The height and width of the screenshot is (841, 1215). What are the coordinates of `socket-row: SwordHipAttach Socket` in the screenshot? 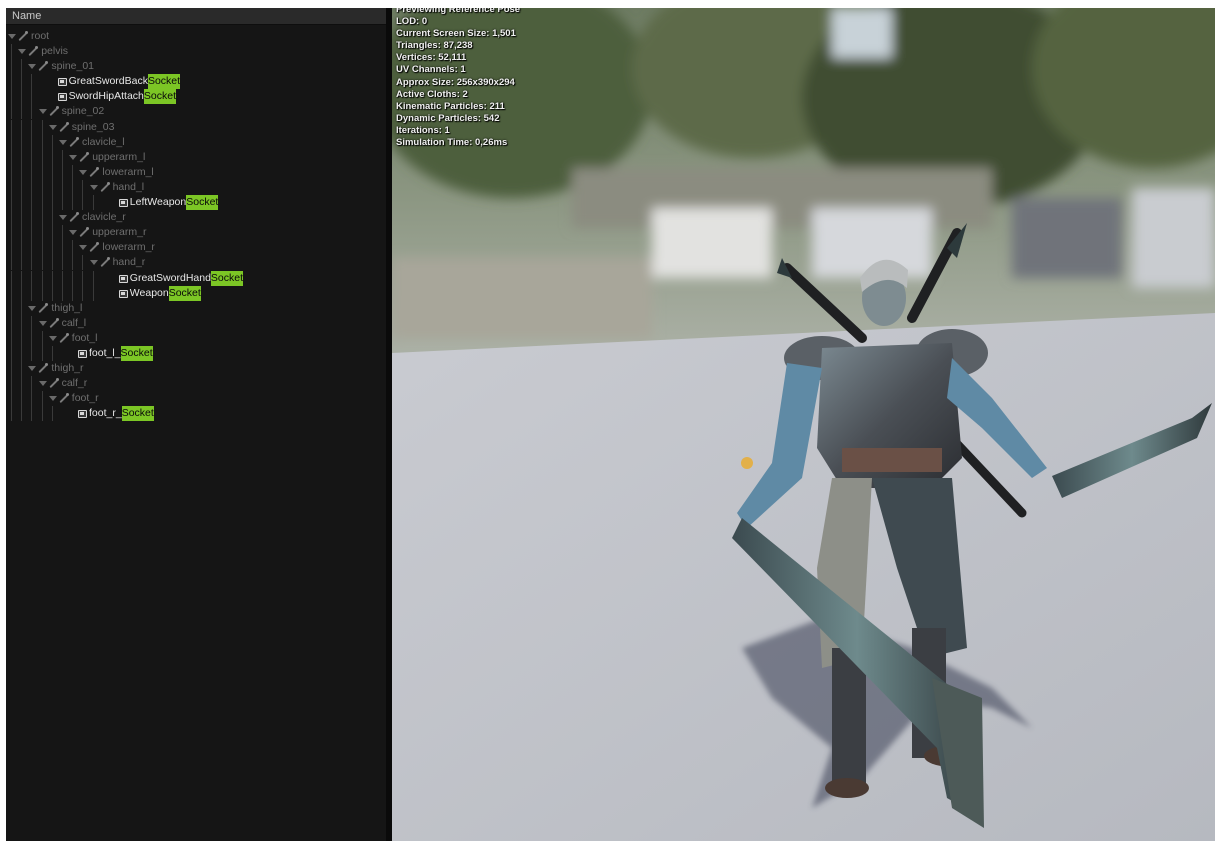 It's located at (196, 97).